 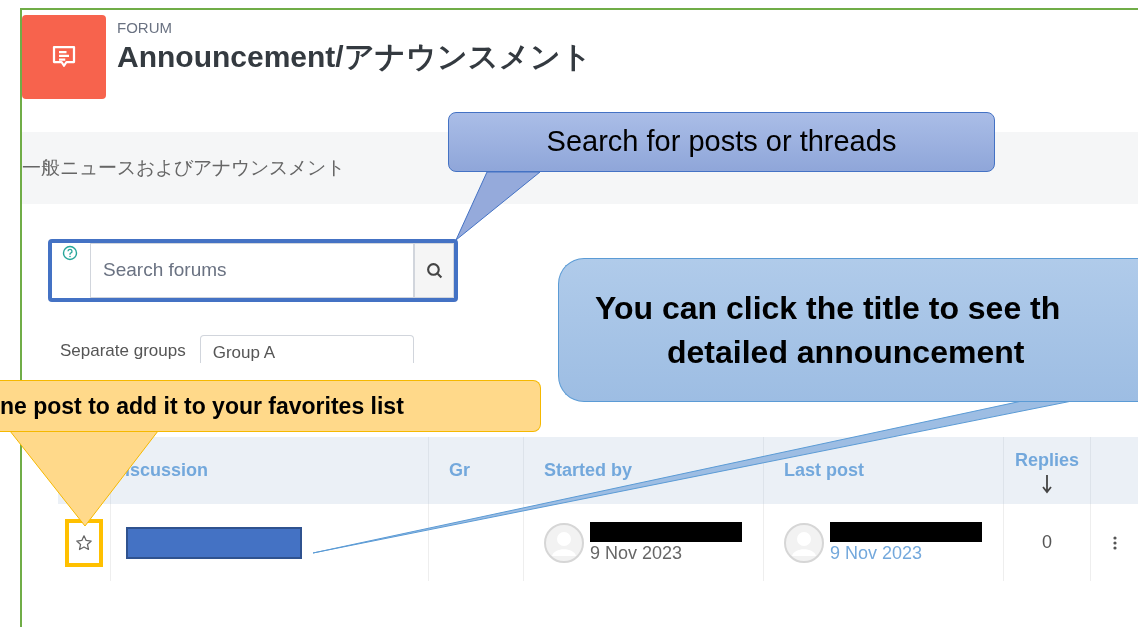 I want to click on callout-text: detailed announcement, so click(x=845, y=352).